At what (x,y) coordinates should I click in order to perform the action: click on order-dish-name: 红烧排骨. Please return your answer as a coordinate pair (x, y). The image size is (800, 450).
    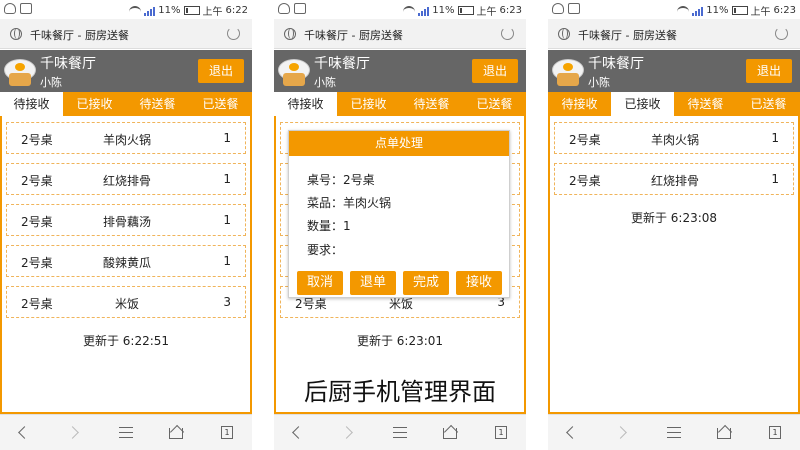
    Looking at the image, I should click on (126, 181).